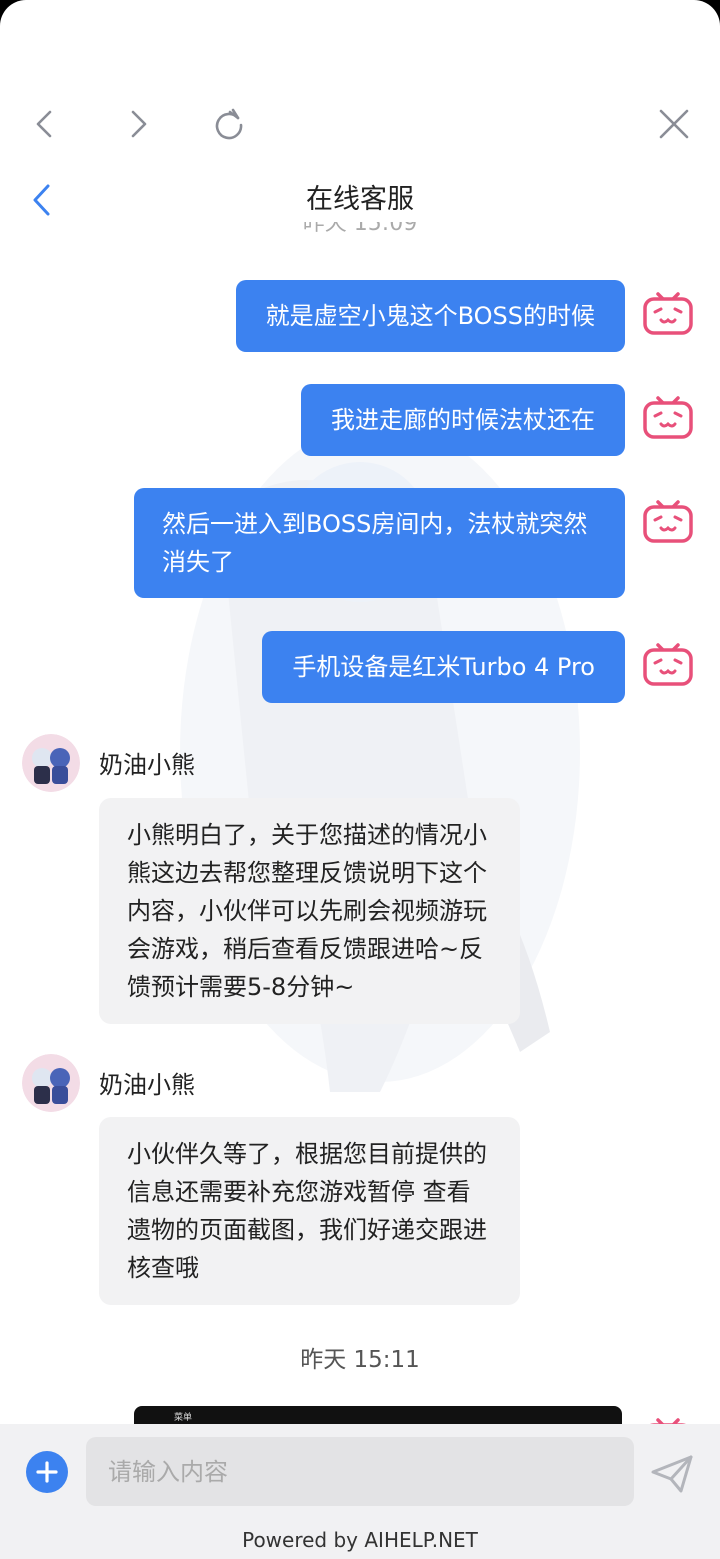  I want to click on close-button, so click(674, 124).